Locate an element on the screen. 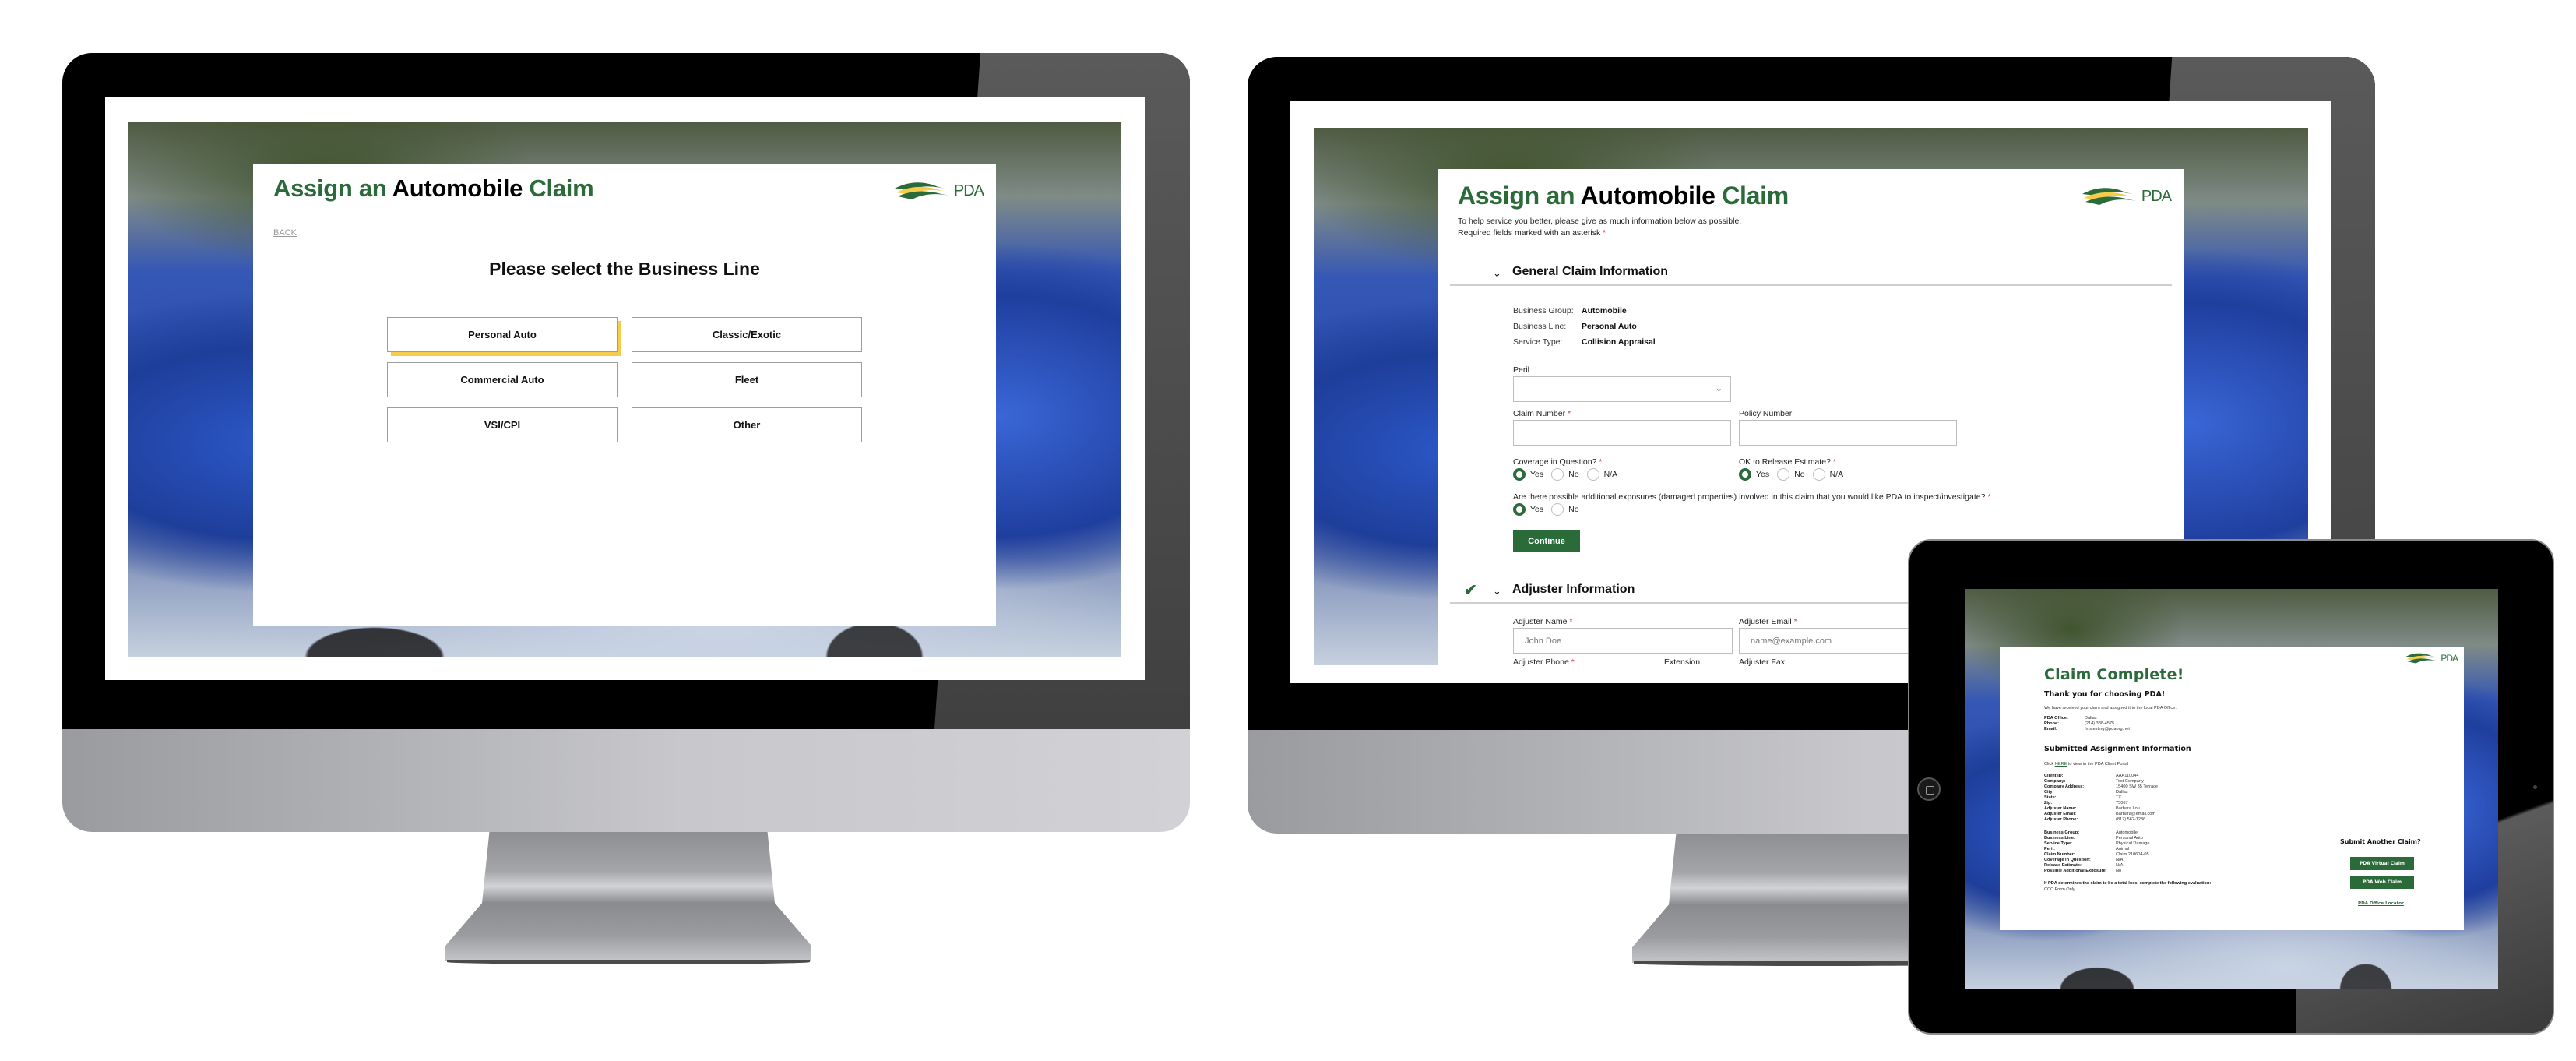 This screenshot has height=1061, width=2576. info-label: Business Group: is located at coordinates (2062, 832).